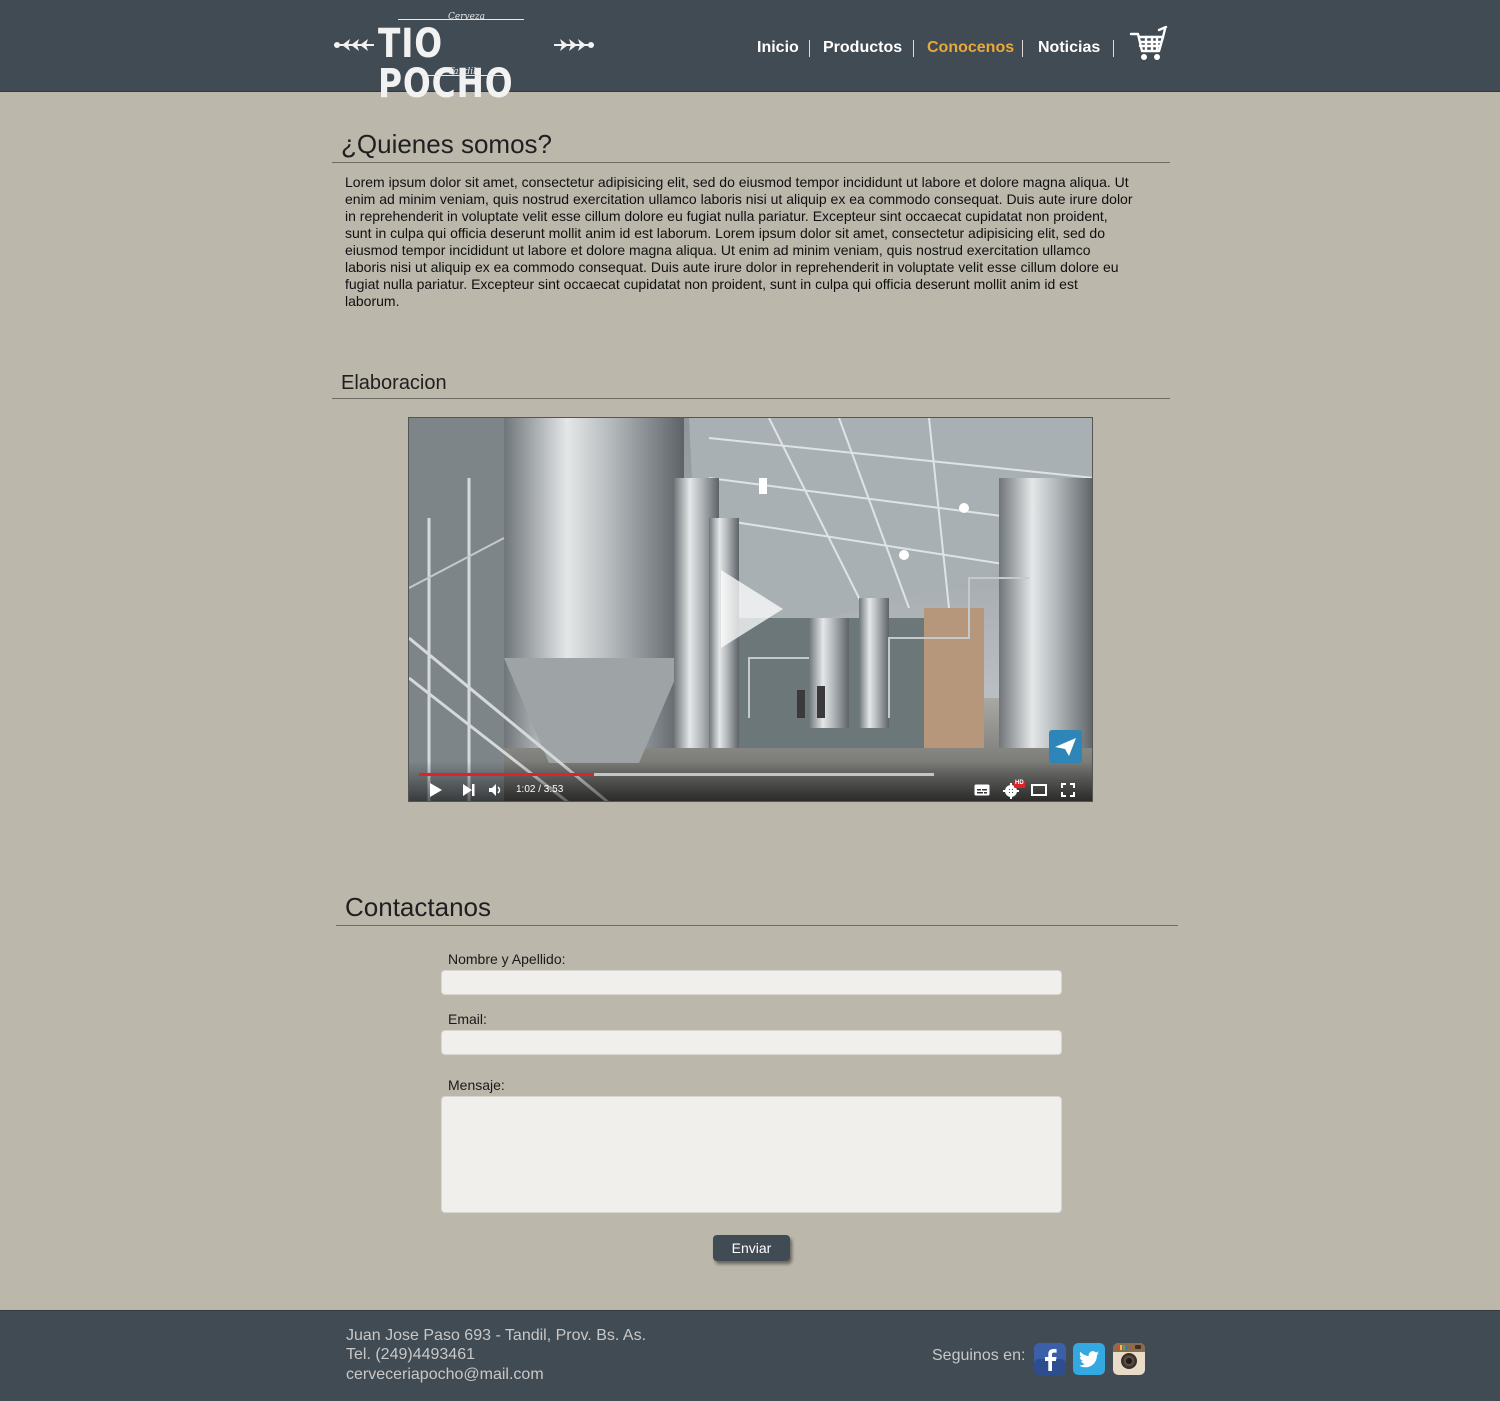  What do you see at coordinates (778, 48) in the screenshot?
I see `nav-item-inicio: Inicio` at bounding box center [778, 48].